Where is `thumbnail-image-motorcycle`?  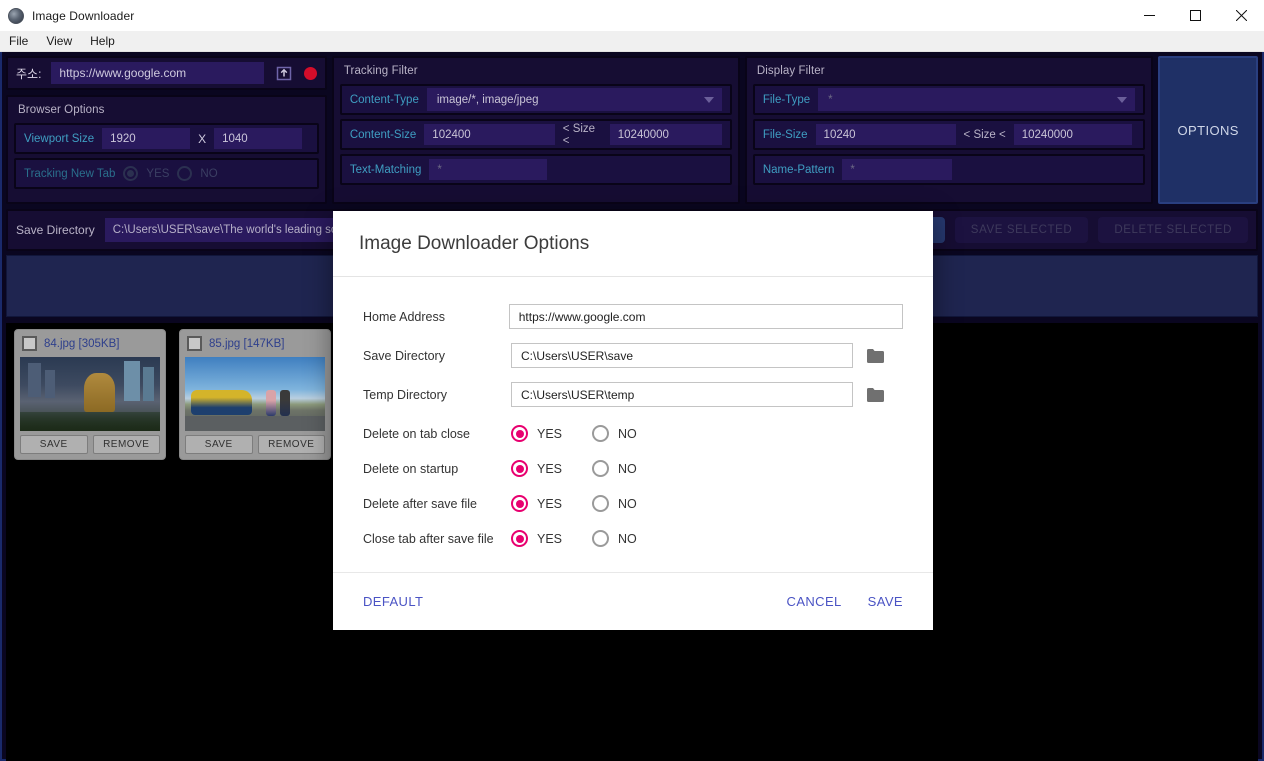 thumbnail-image-motorcycle is located at coordinates (255, 394).